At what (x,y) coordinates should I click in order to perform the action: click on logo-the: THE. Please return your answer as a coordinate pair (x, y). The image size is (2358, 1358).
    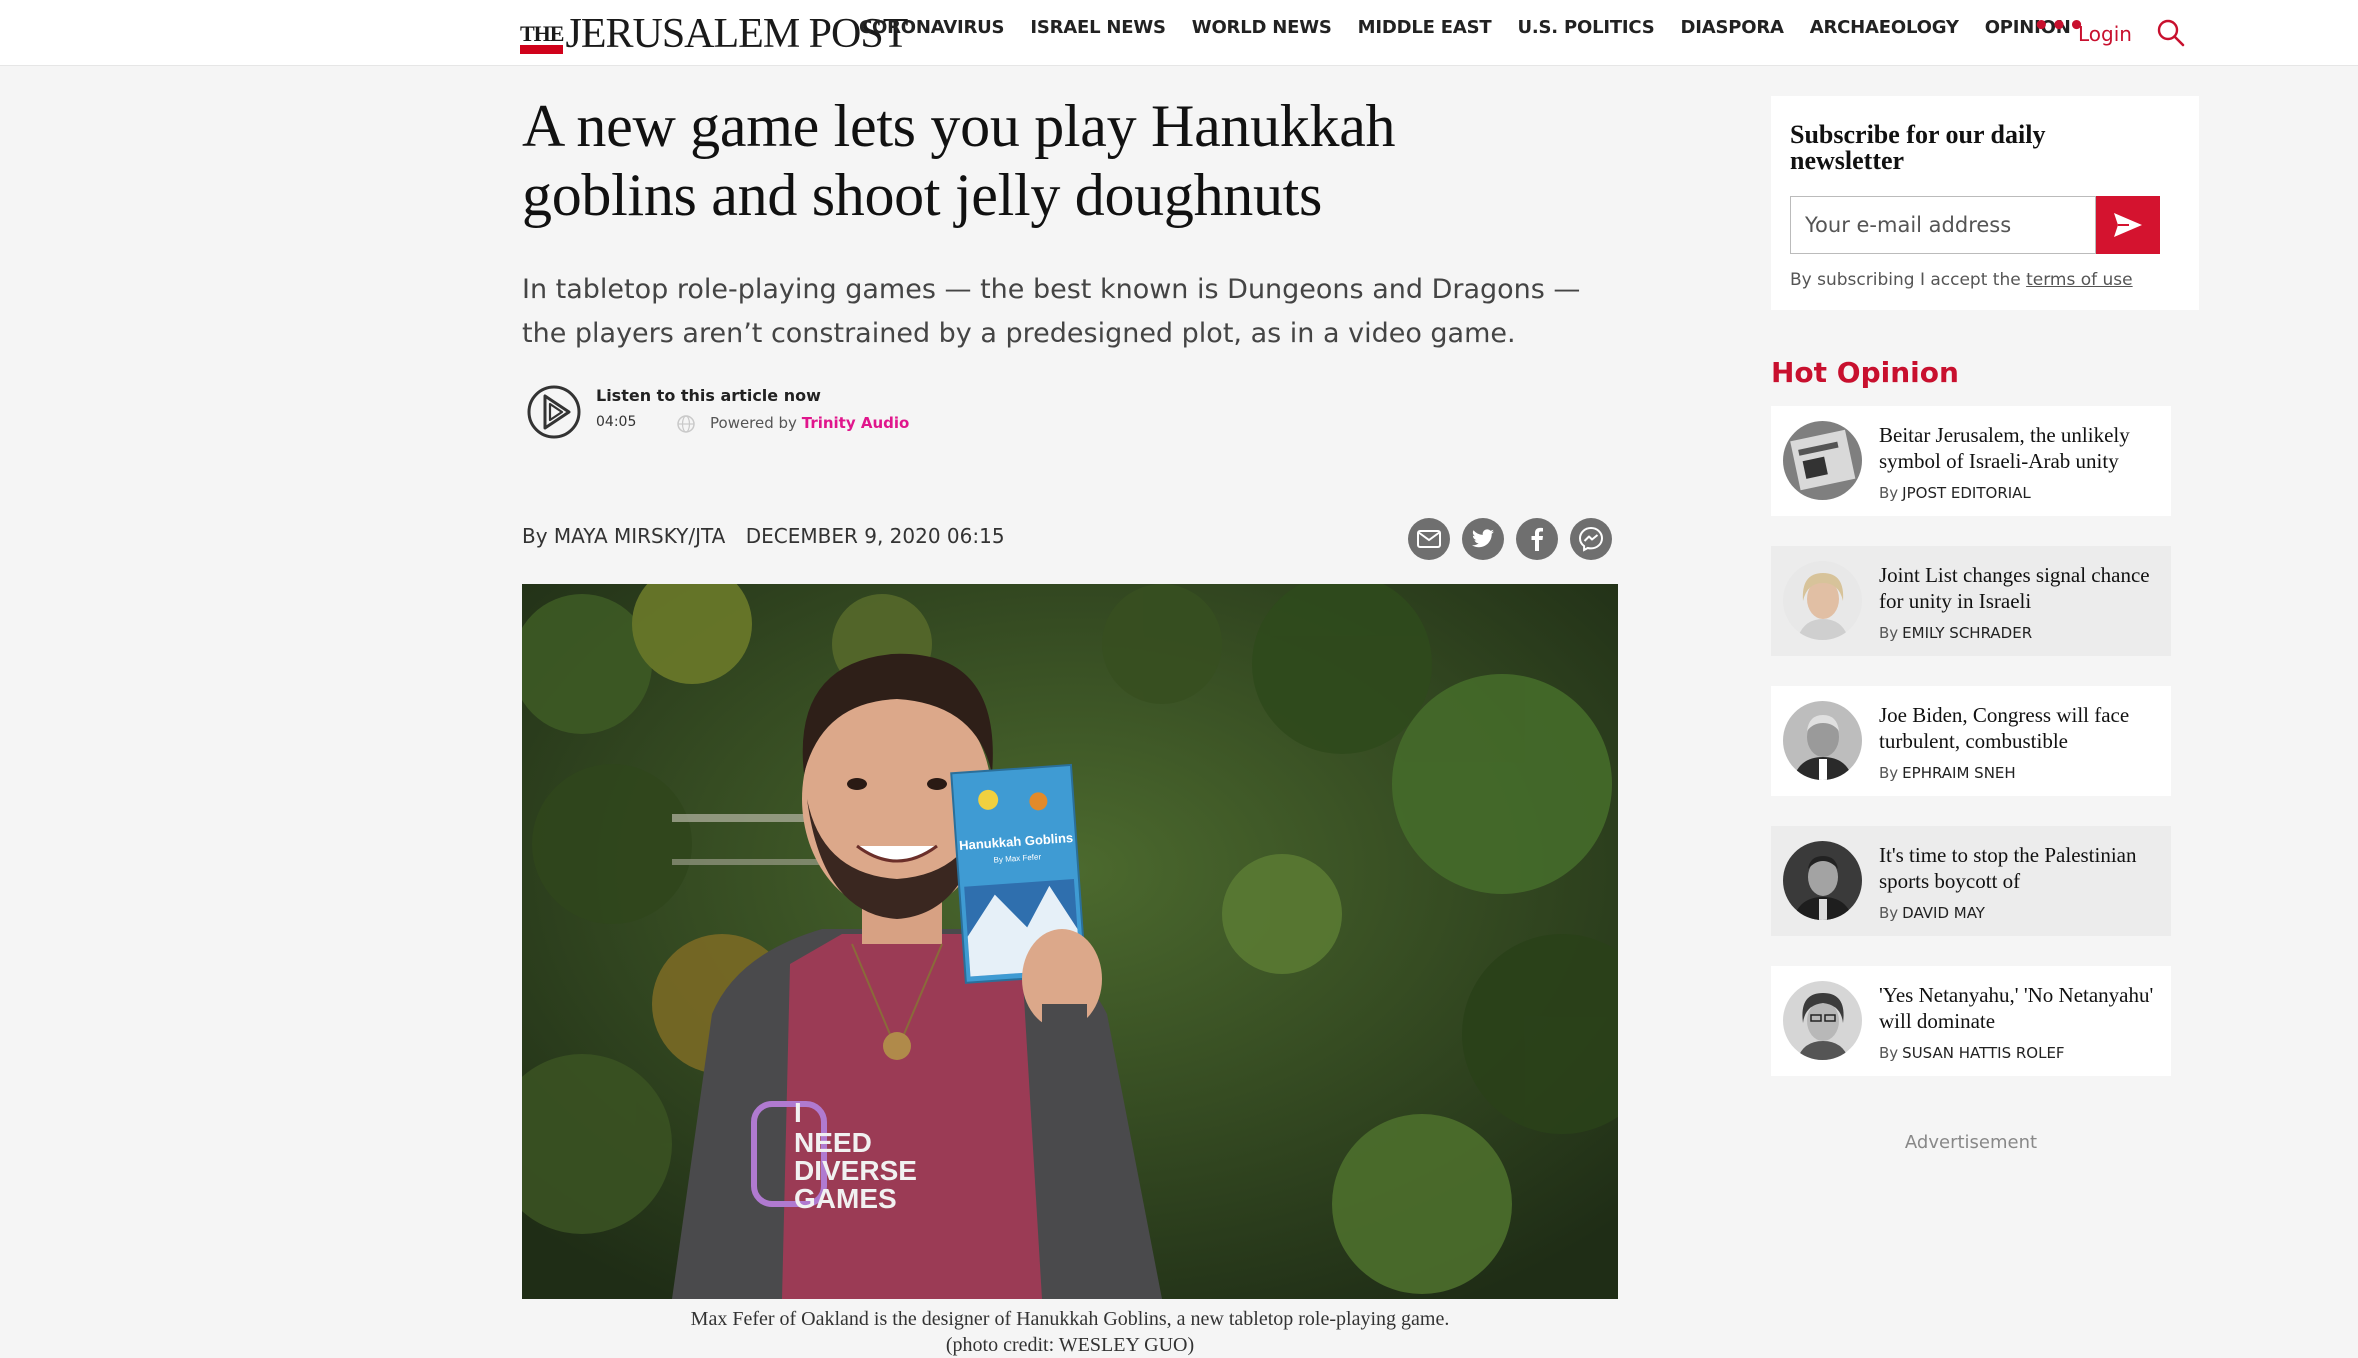
    Looking at the image, I should click on (542, 38).